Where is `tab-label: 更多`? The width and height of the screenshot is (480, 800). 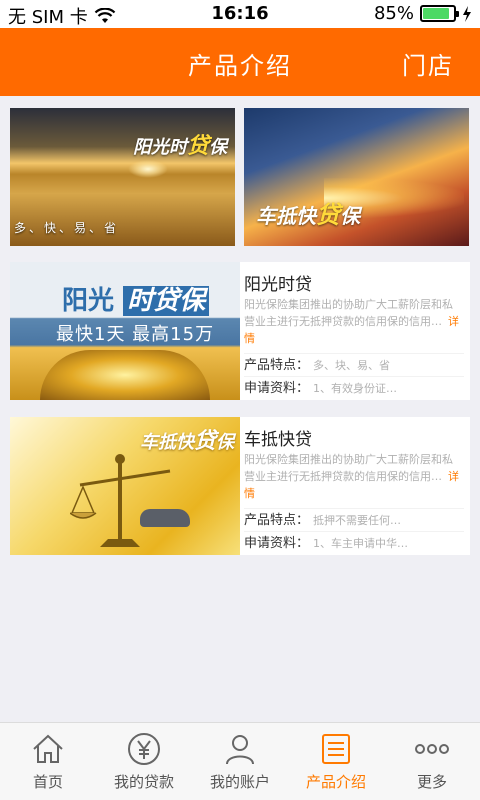
tab-label: 更多 is located at coordinates (431, 782).